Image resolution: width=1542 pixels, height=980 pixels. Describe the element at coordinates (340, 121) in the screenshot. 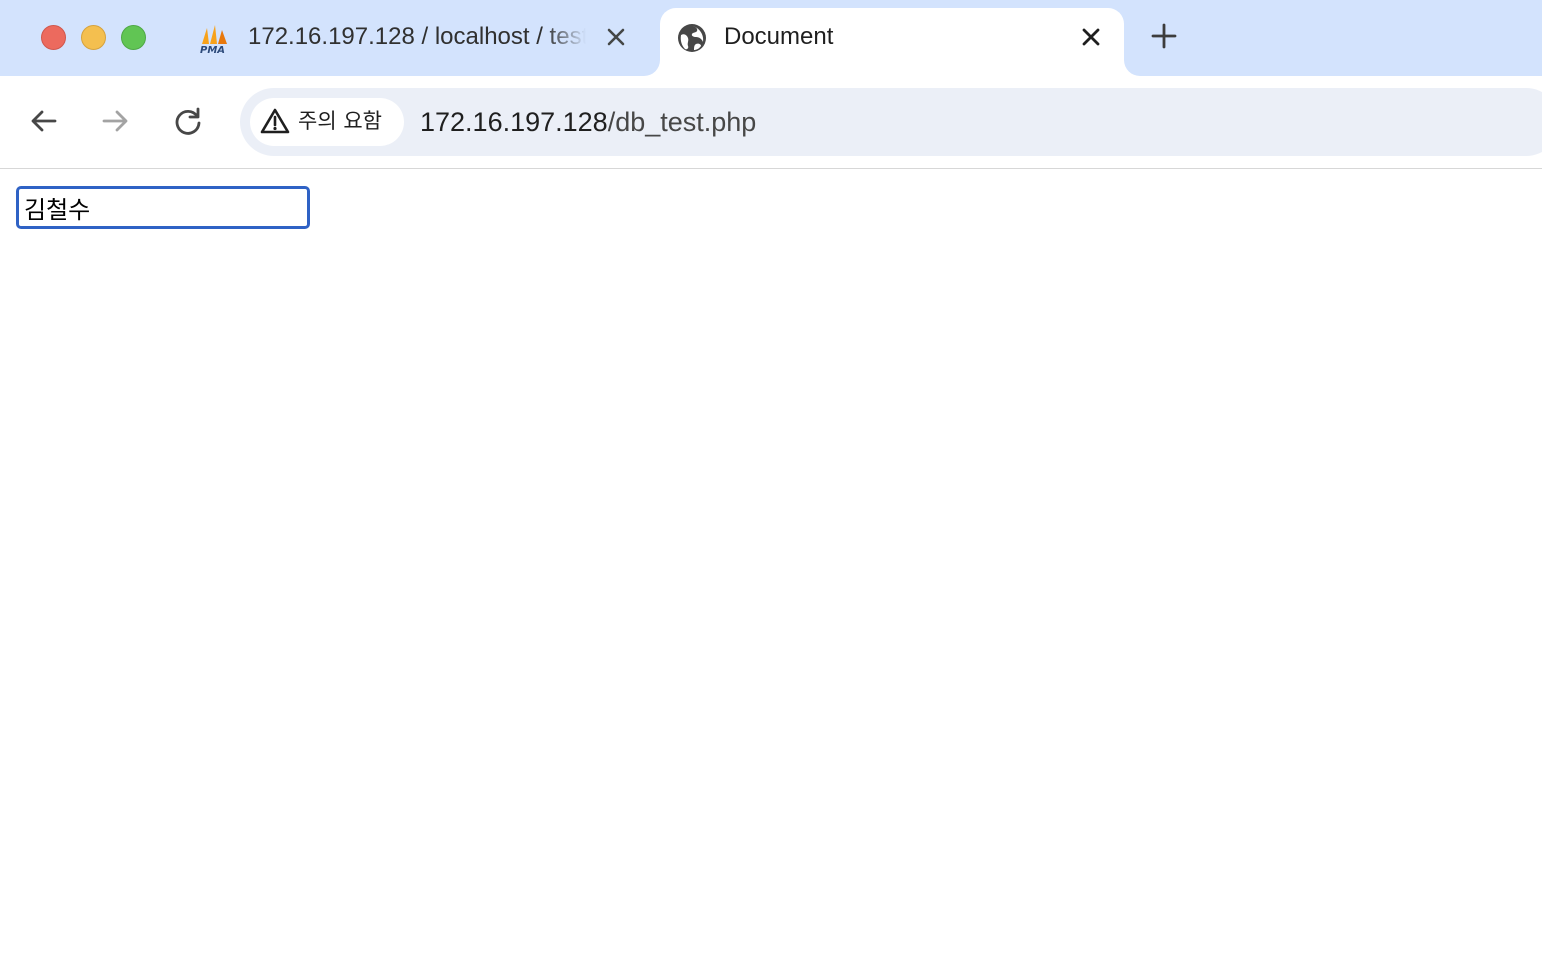

I see `security-chip-label: 주의 요함` at that location.